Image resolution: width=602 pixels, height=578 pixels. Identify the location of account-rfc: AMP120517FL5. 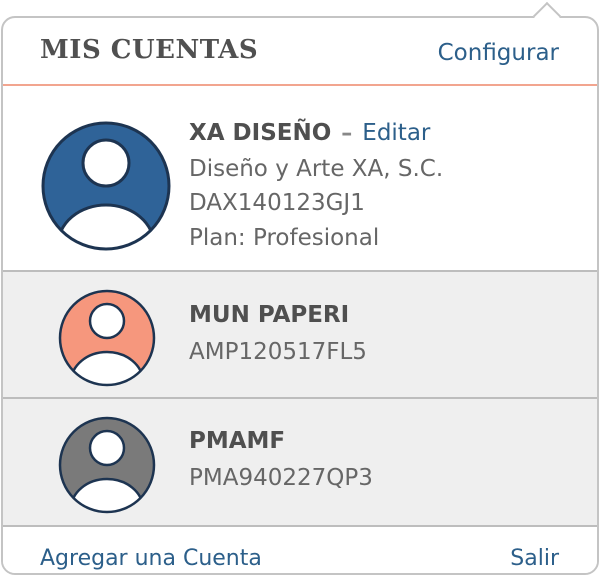
(278, 352).